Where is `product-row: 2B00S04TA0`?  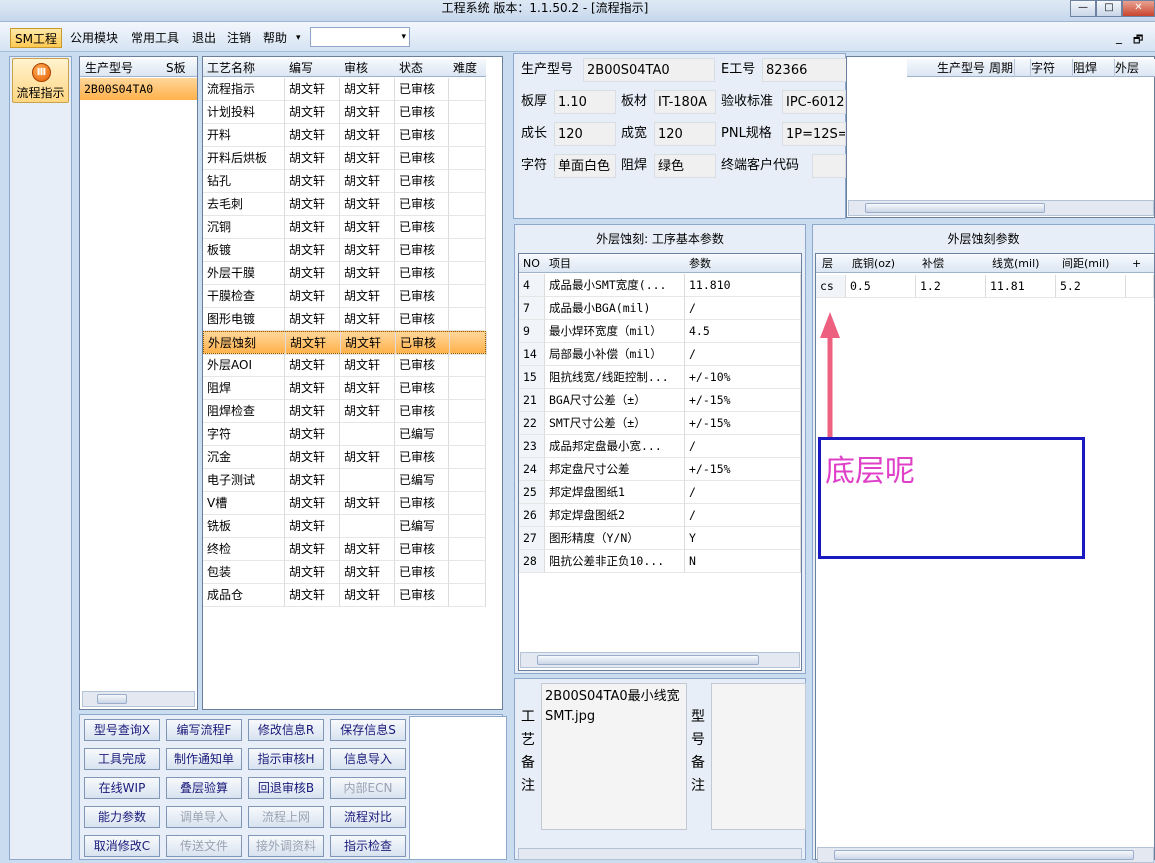 product-row: 2B00S04TA0 is located at coordinates (138, 89).